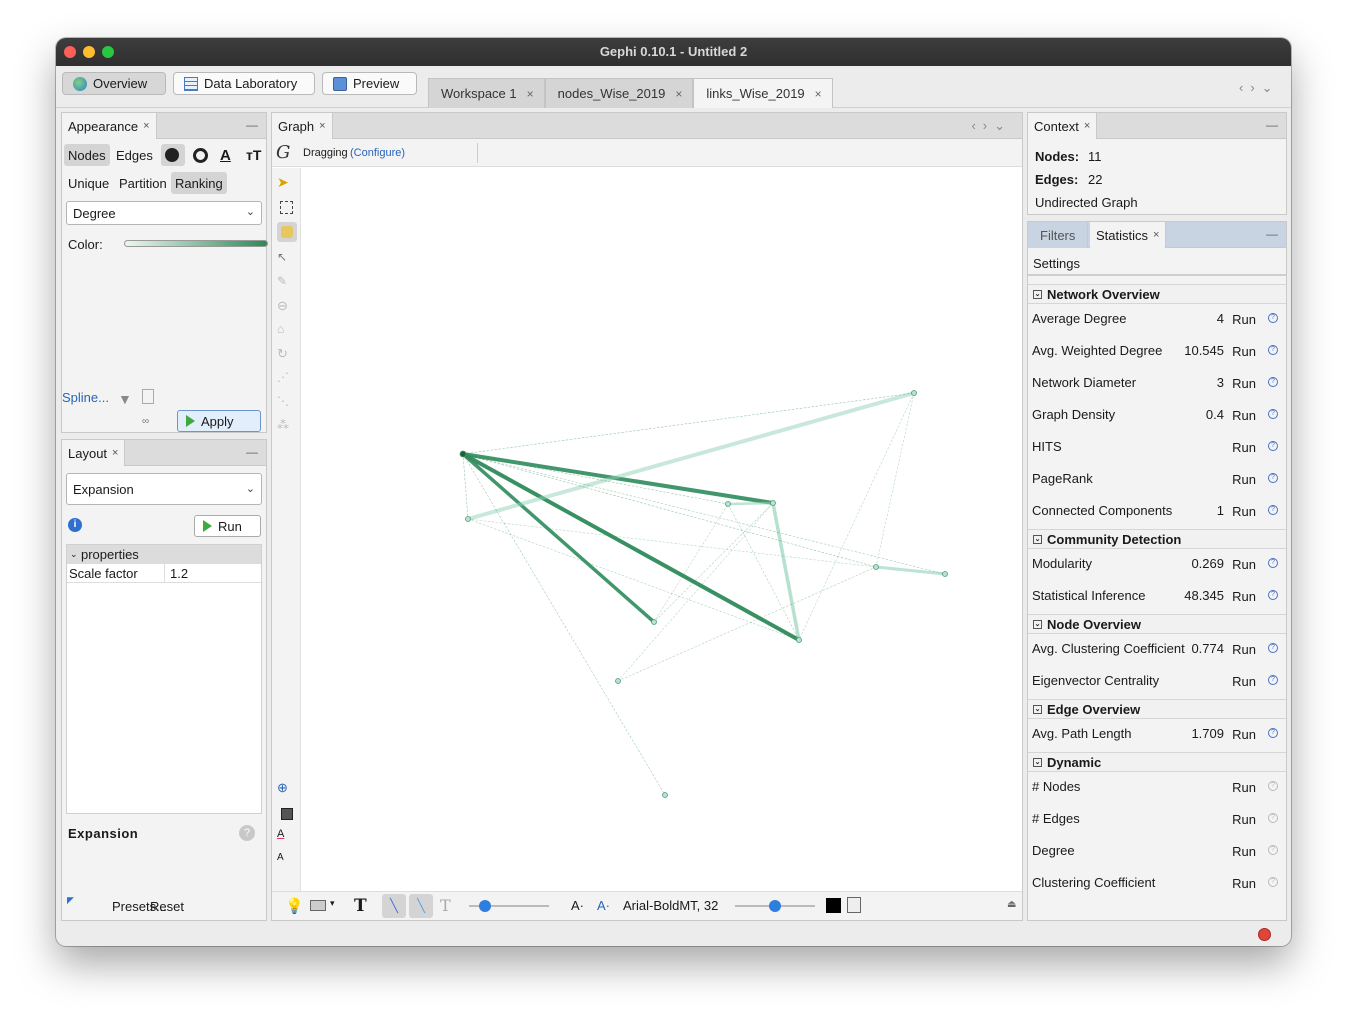 The height and width of the screenshot is (1021, 1347). Describe the element at coordinates (227, 526) in the screenshot. I see `run-layout-button: Run` at that location.